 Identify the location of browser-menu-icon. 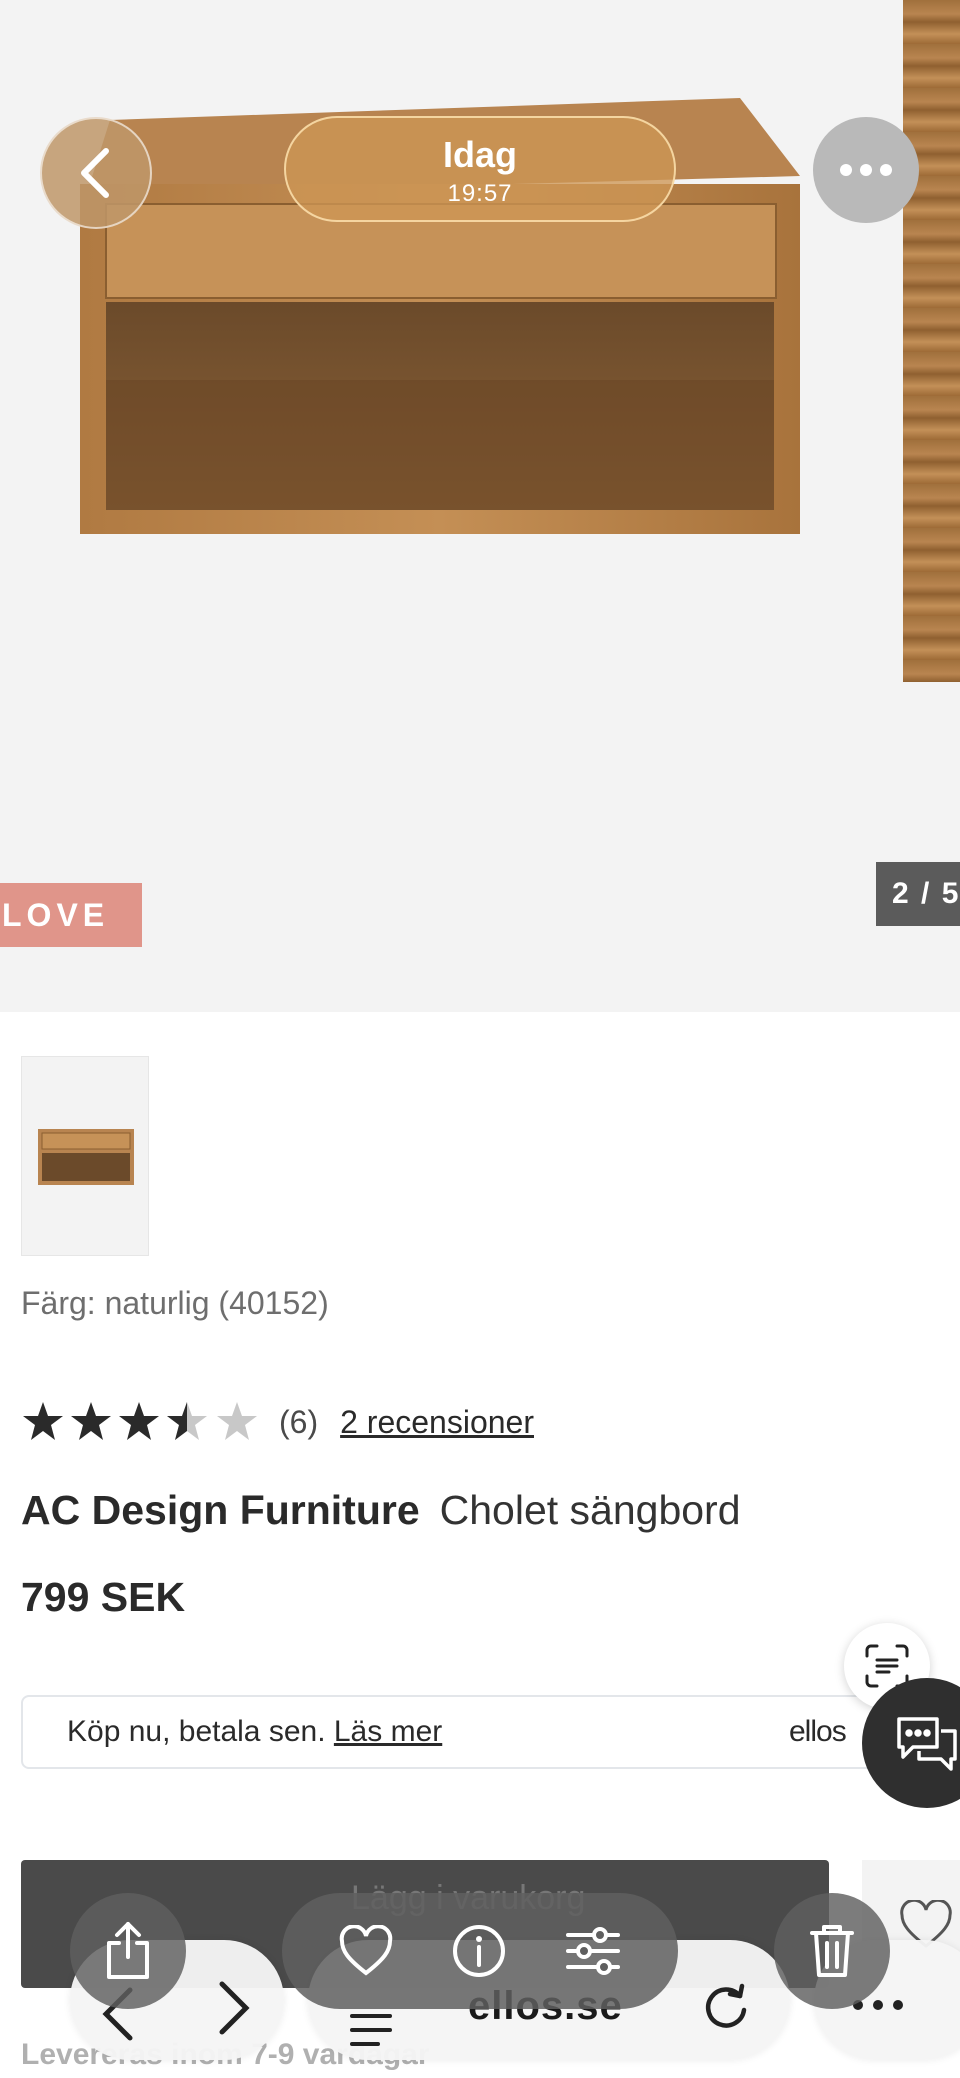
(371, 2030).